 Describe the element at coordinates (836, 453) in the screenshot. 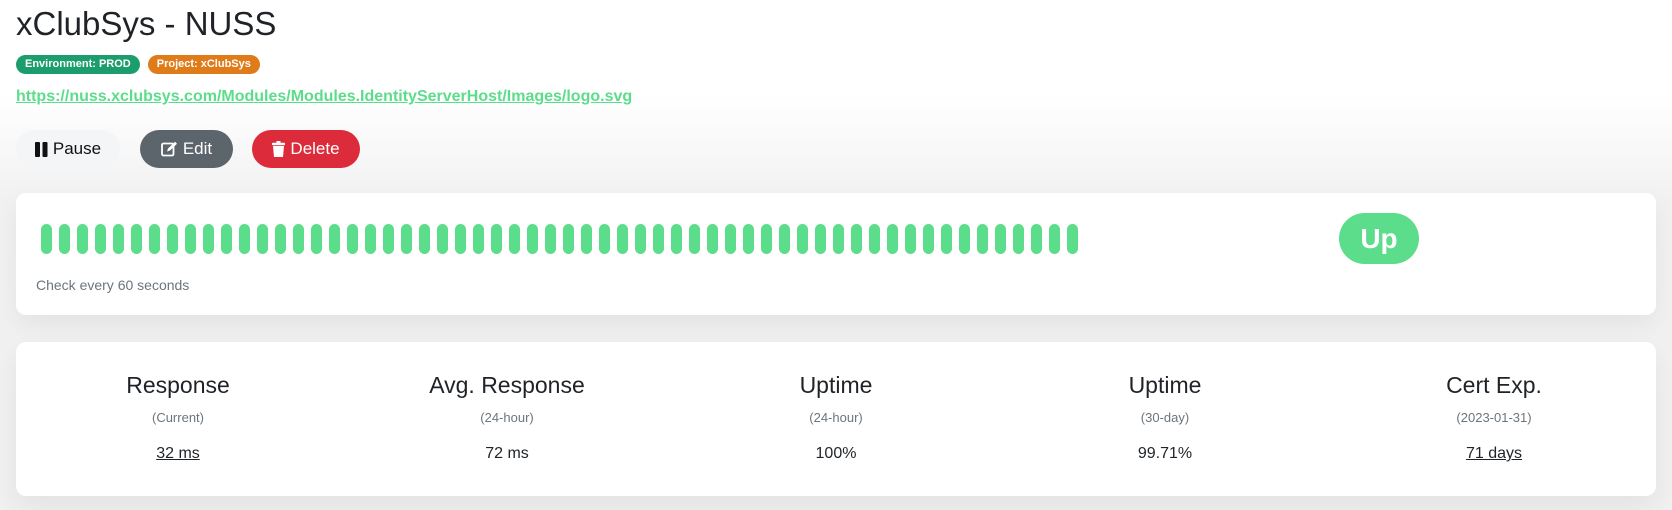

I see `stat-value: 100%` at that location.